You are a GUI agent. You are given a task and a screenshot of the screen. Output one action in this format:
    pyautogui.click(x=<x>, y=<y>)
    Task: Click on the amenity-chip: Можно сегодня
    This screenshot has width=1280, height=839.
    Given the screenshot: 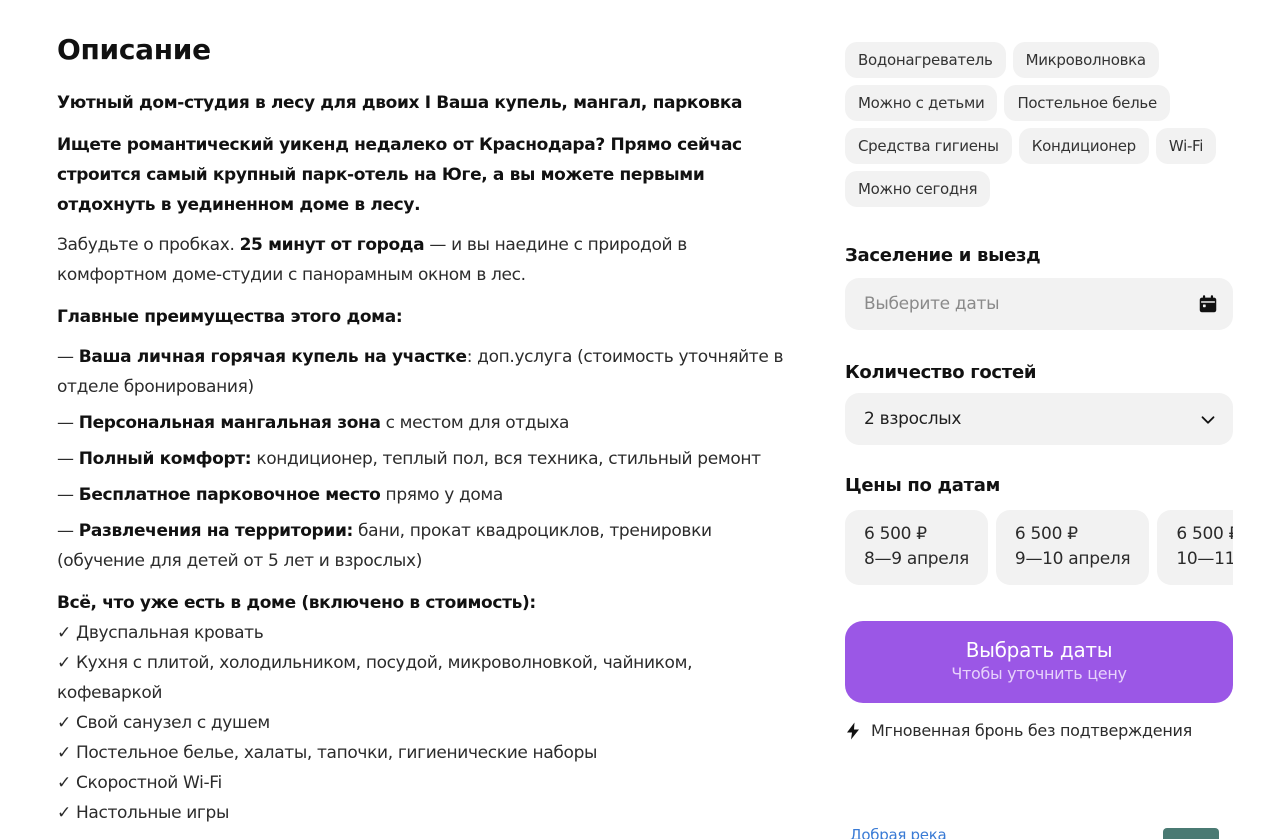 What is the action you would take?
    pyautogui.click(x=918, y=189)
    